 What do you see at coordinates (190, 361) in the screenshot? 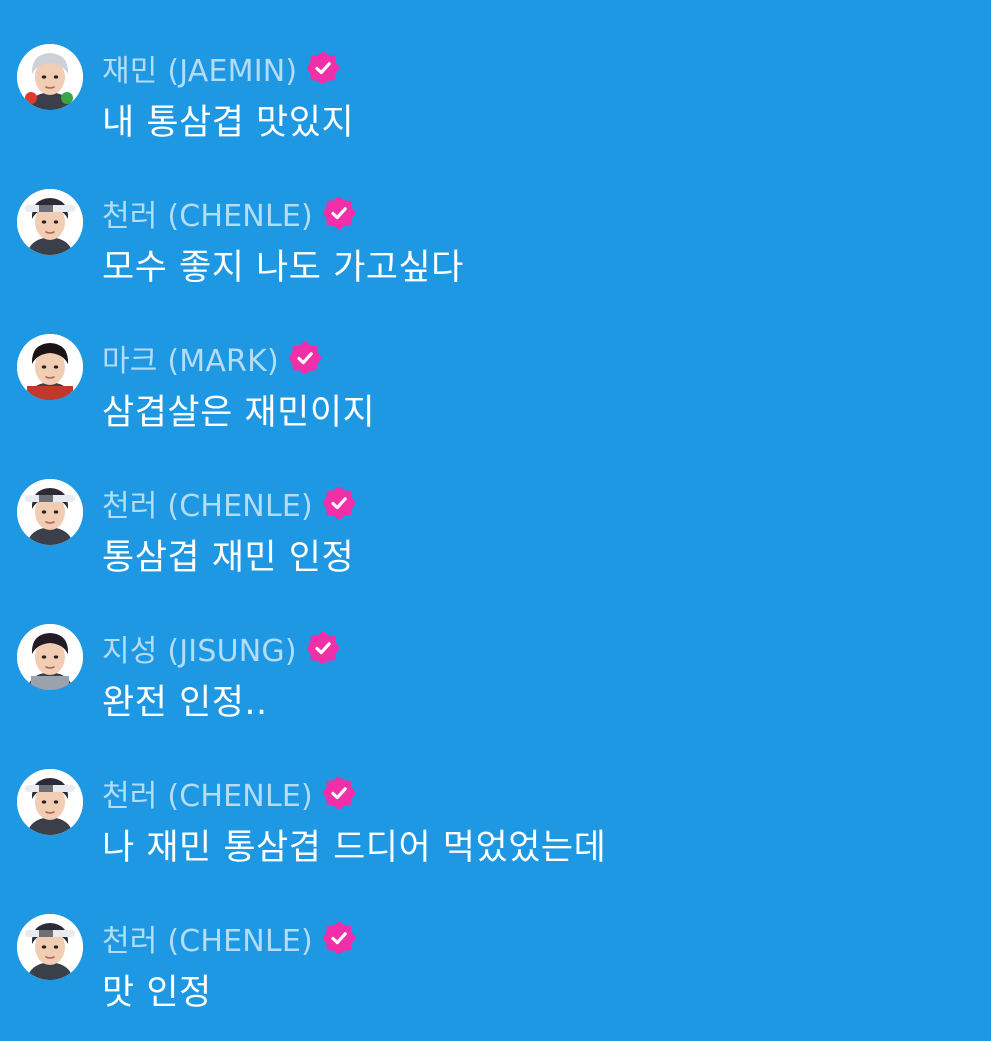
I see `sender-name: 마크 (MARK)` at bounding box center [190, 361].